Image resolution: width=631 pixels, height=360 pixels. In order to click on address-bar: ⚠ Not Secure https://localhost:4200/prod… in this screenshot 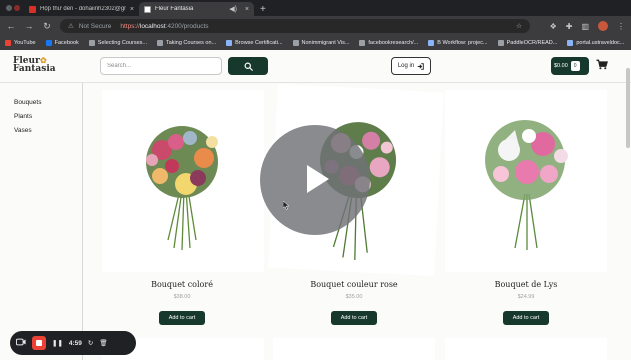, I will do `click(295, 26)`.